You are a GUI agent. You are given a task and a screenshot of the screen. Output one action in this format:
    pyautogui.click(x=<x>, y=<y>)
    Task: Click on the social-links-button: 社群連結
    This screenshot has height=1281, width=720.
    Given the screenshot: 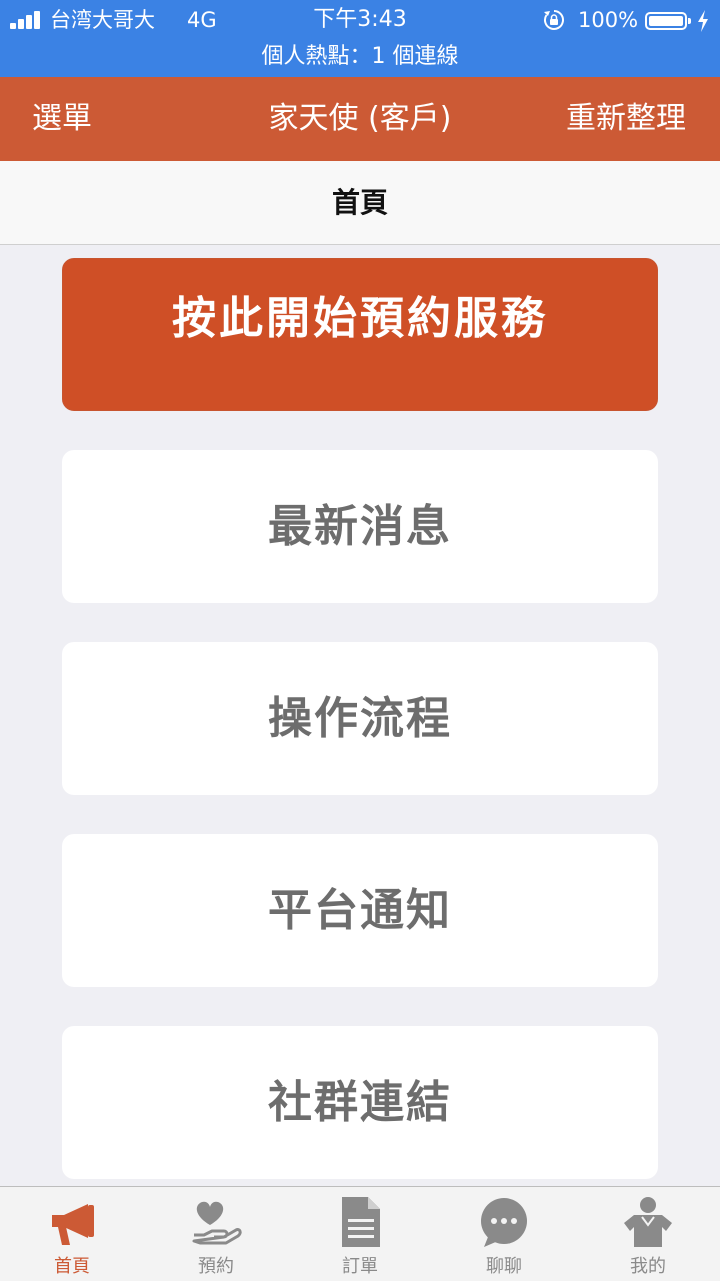 What is the action you would take?
    pyautogui.click(x=360, y=1102)
    